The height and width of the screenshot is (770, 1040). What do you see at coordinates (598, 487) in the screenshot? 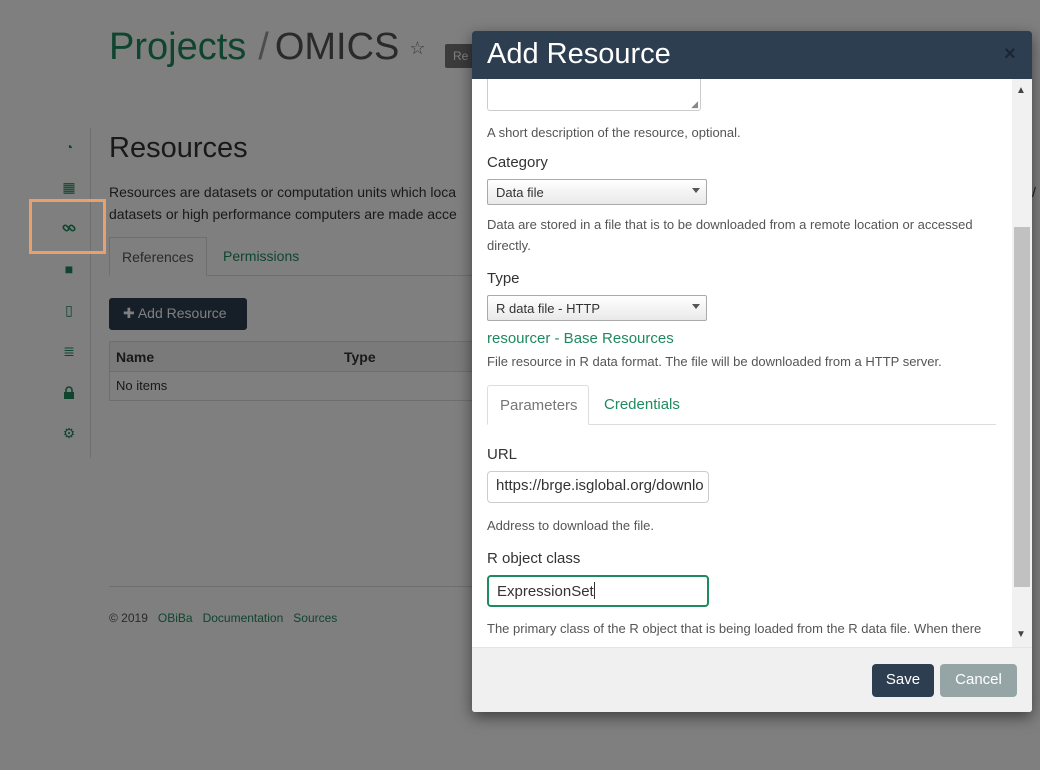
I see `url-input: https://brge.isglobal.org/downlo` at bounding box center [598, 487].